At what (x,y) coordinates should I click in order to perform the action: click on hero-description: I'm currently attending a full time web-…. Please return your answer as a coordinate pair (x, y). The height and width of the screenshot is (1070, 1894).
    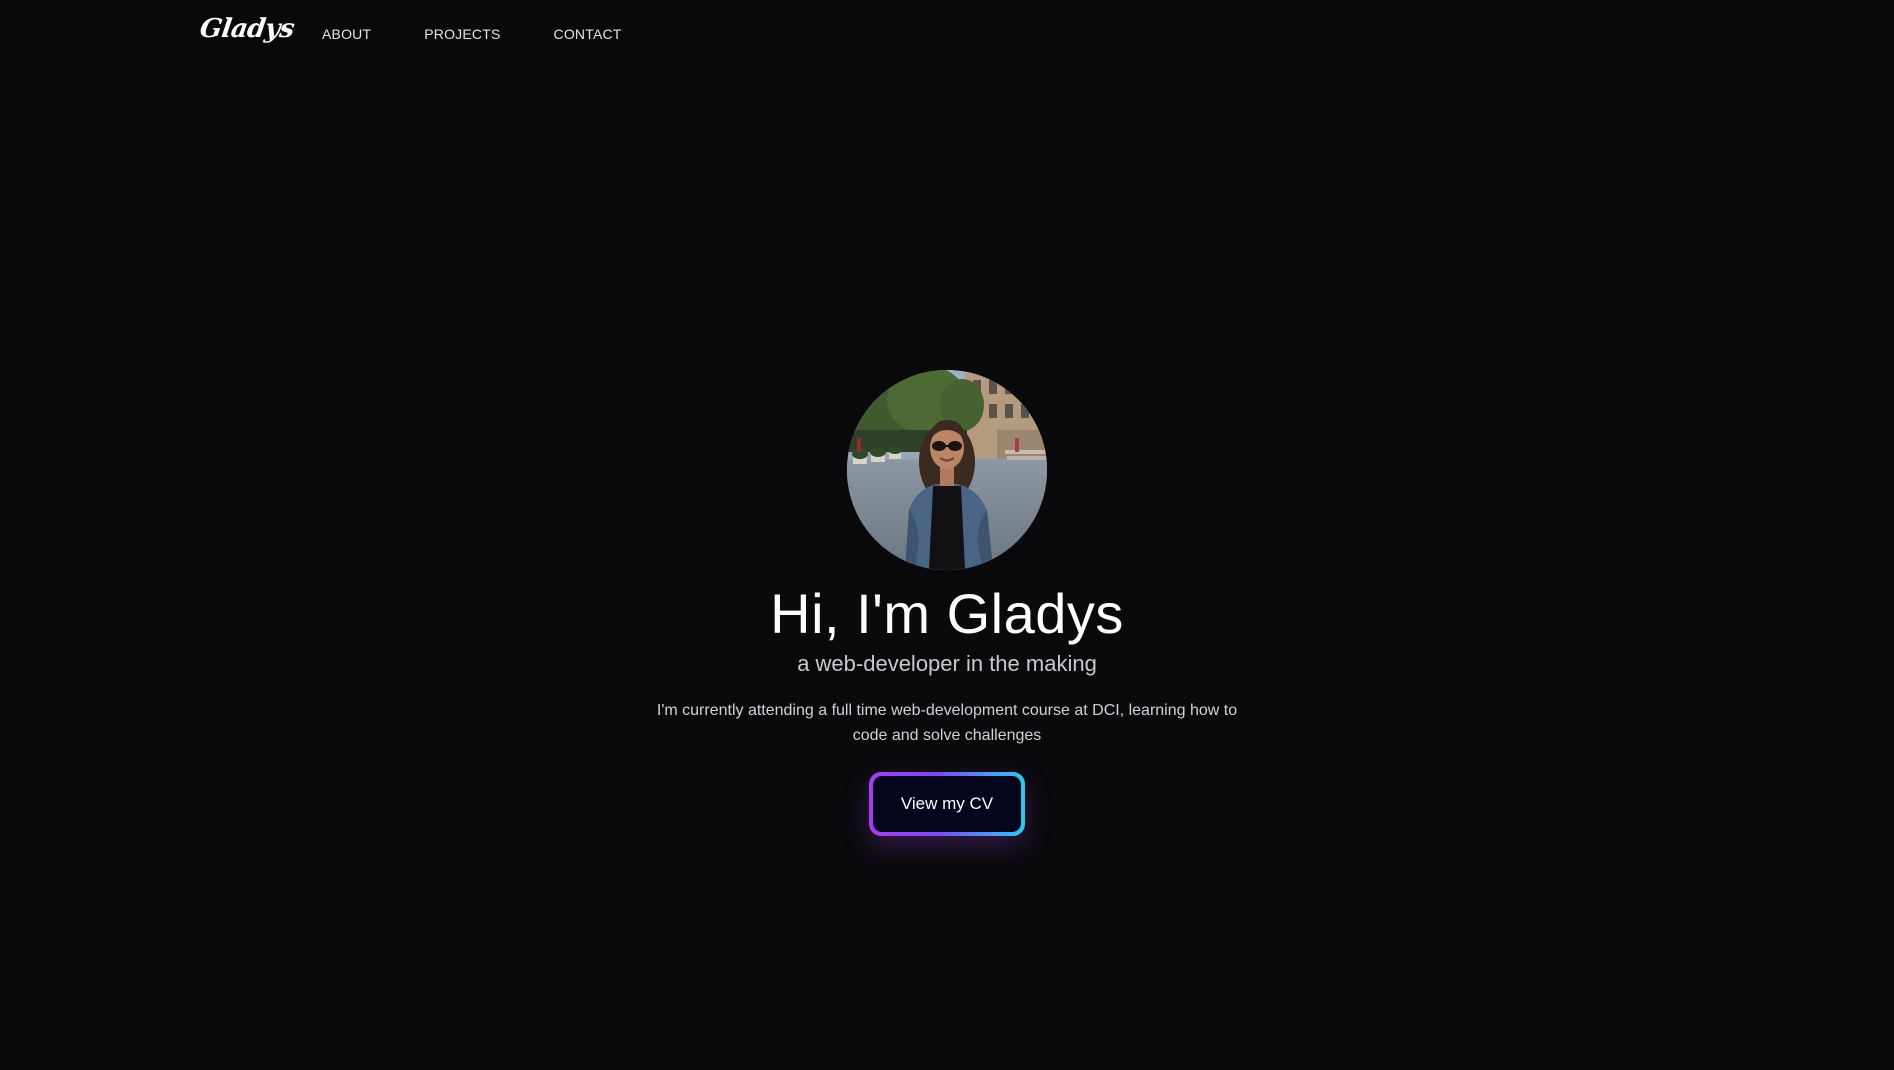
    Looking at the image, I should click on (947, 723).